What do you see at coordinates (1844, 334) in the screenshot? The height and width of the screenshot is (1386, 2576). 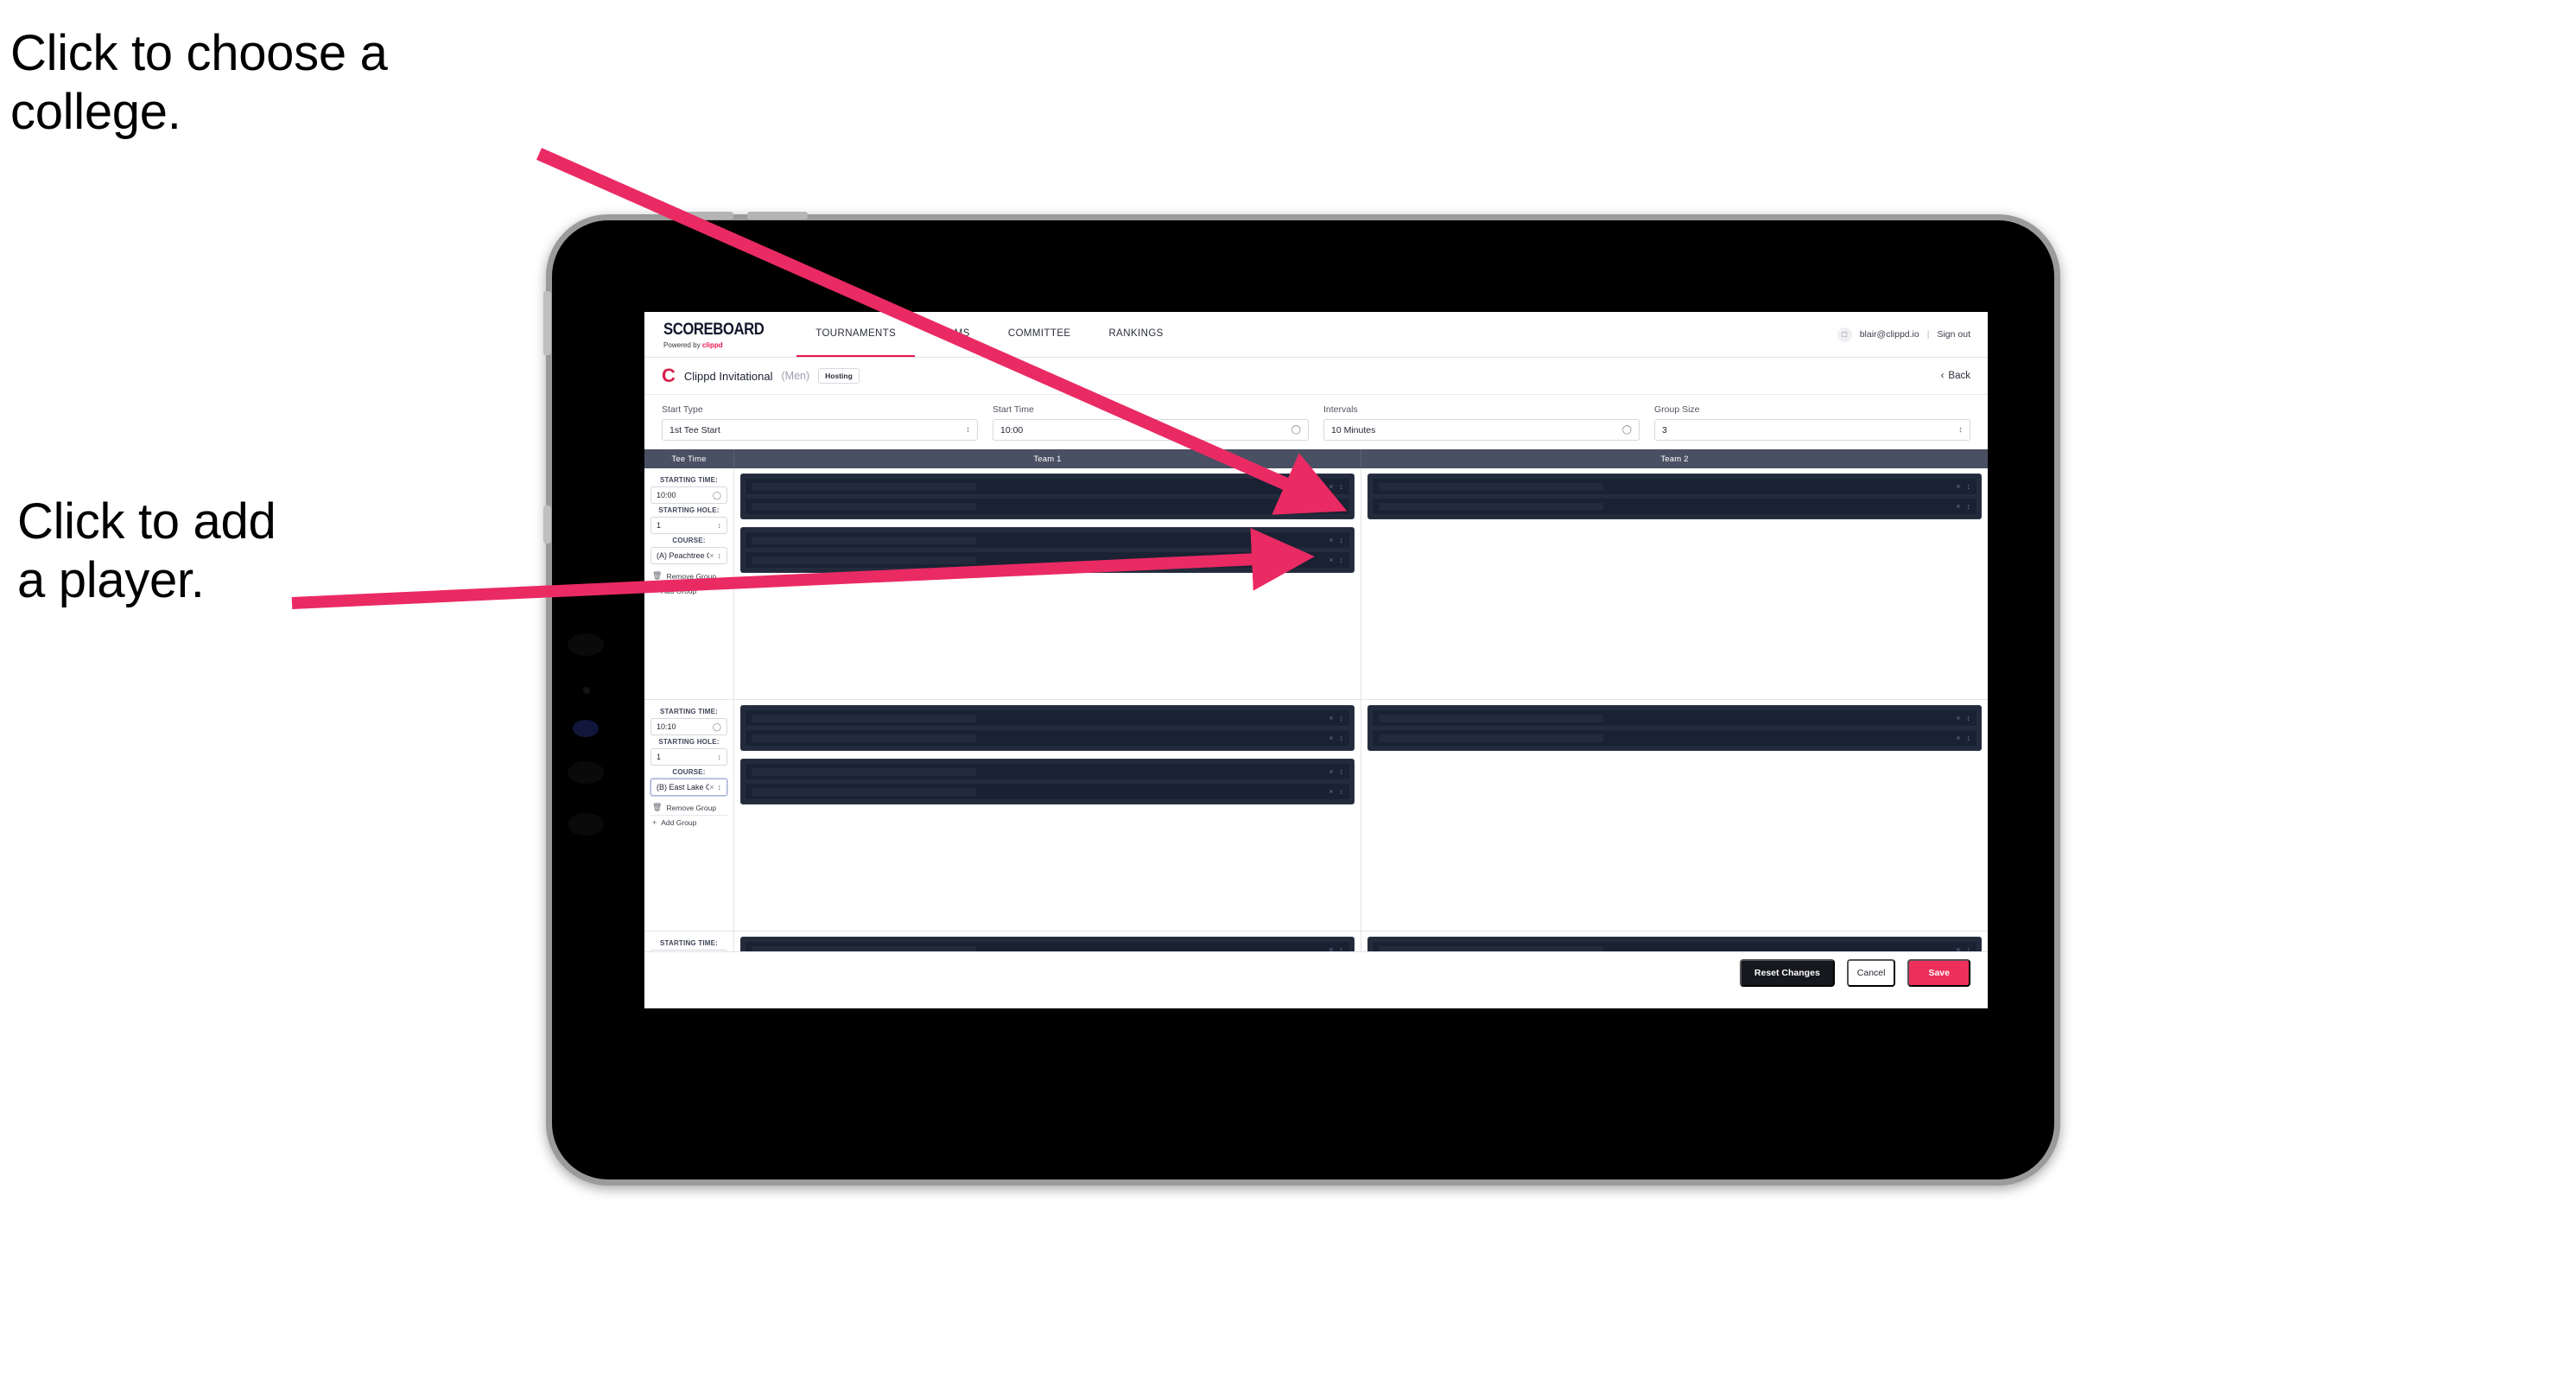 I see `user-icon: ☐` at bounding box center [1844, 334].